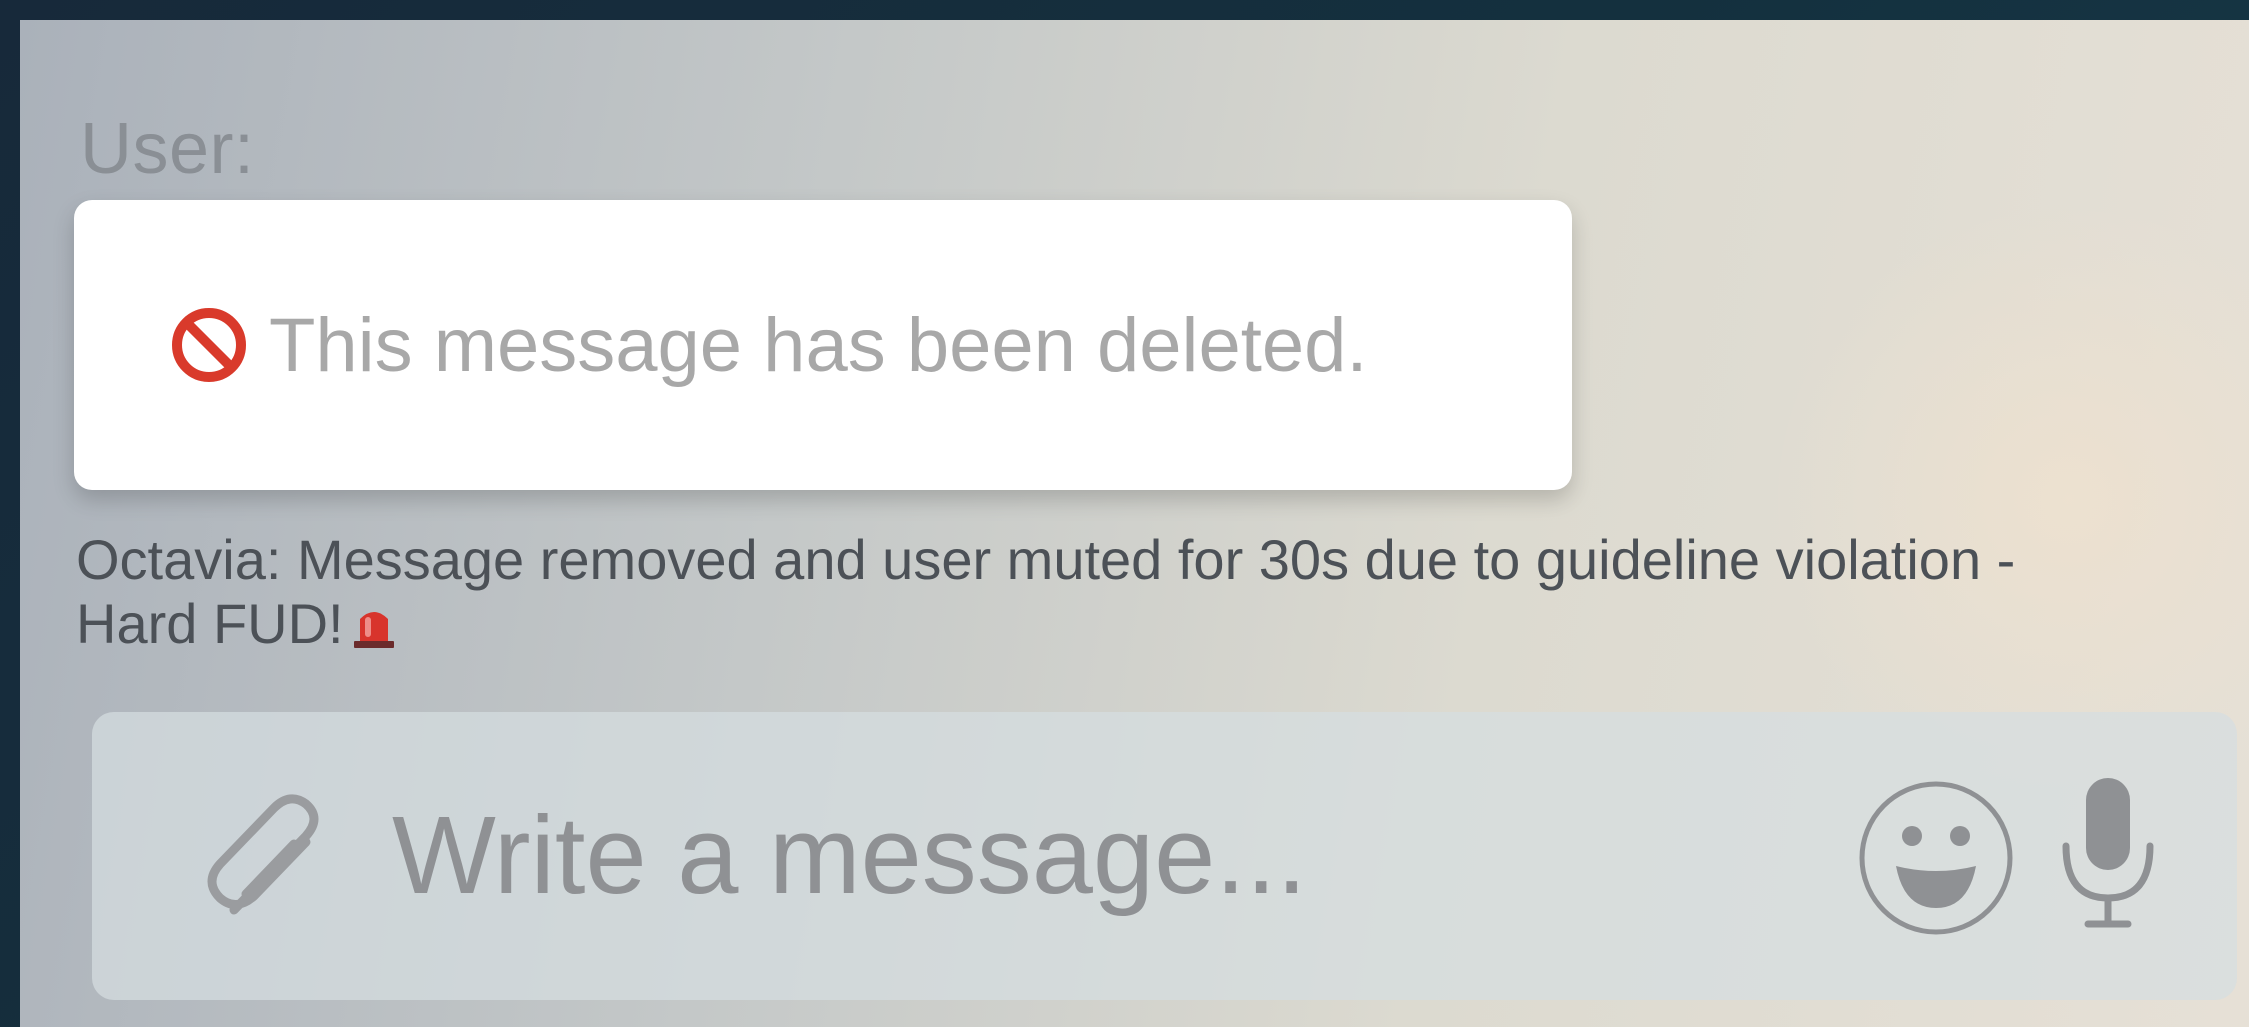 This screenshot has width=2249, height=1027. What do you see at coordinates (1092, 855) in the screenshot?
I see `message-input` at bounding box center [1092, 855].